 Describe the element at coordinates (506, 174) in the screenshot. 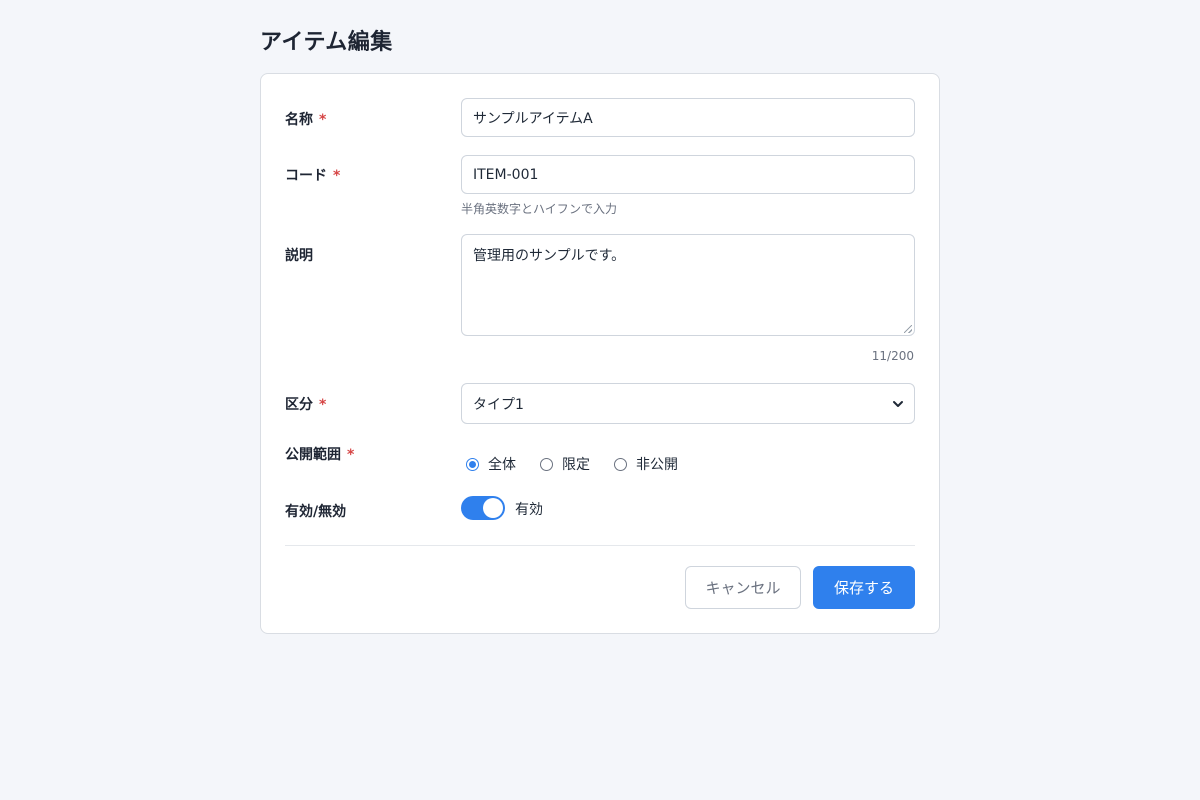

I see `code-input-value: ITEM-001` at that location.